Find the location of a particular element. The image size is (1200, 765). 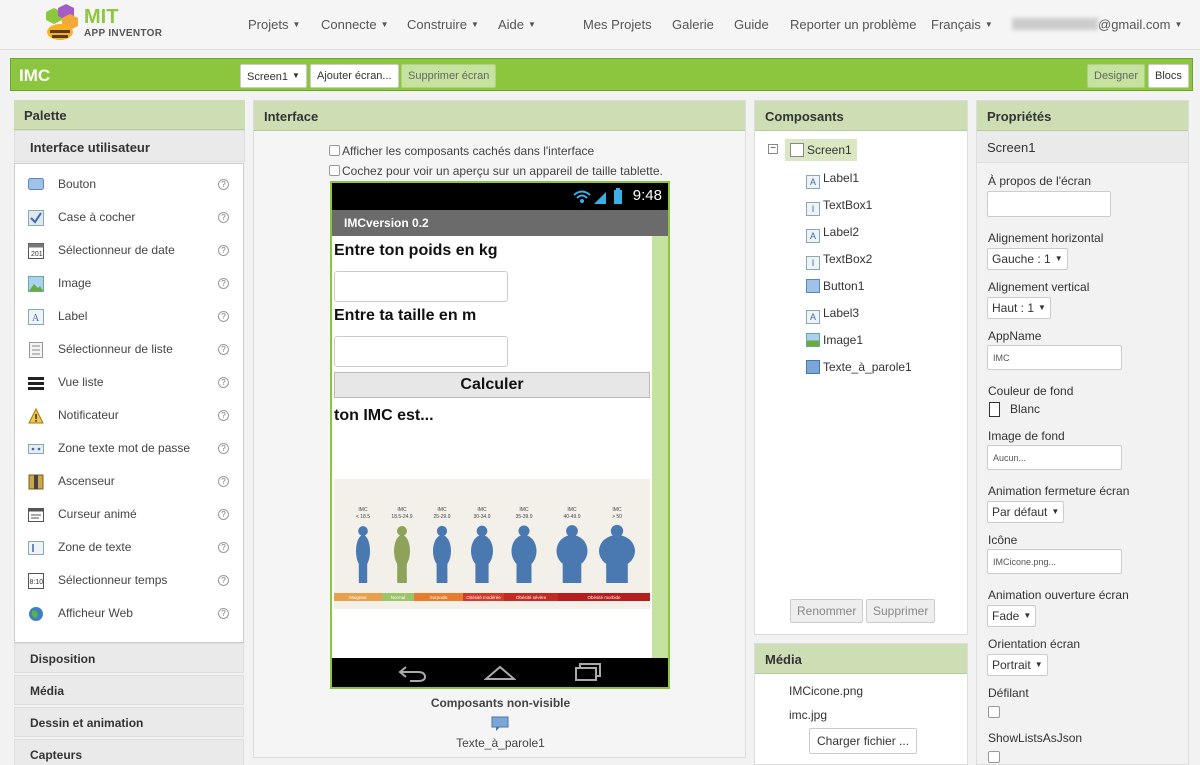

color-swatch-white is located at coordinates (994, 409).